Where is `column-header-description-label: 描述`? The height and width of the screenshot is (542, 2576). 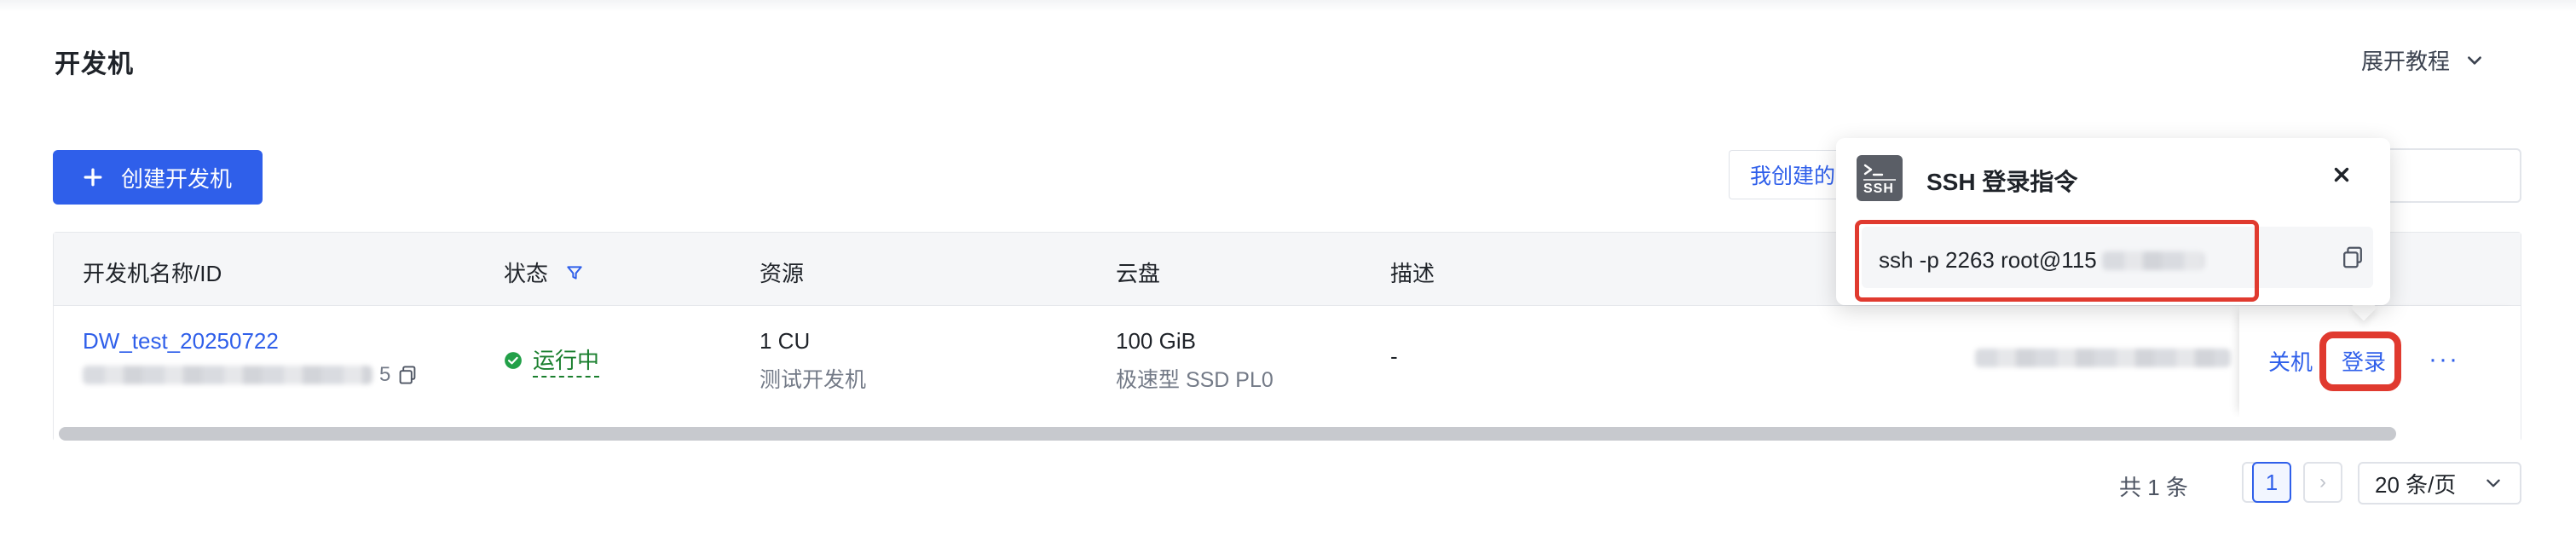
column-header-description-label: 描述 is located at coordinates (1412, 274).